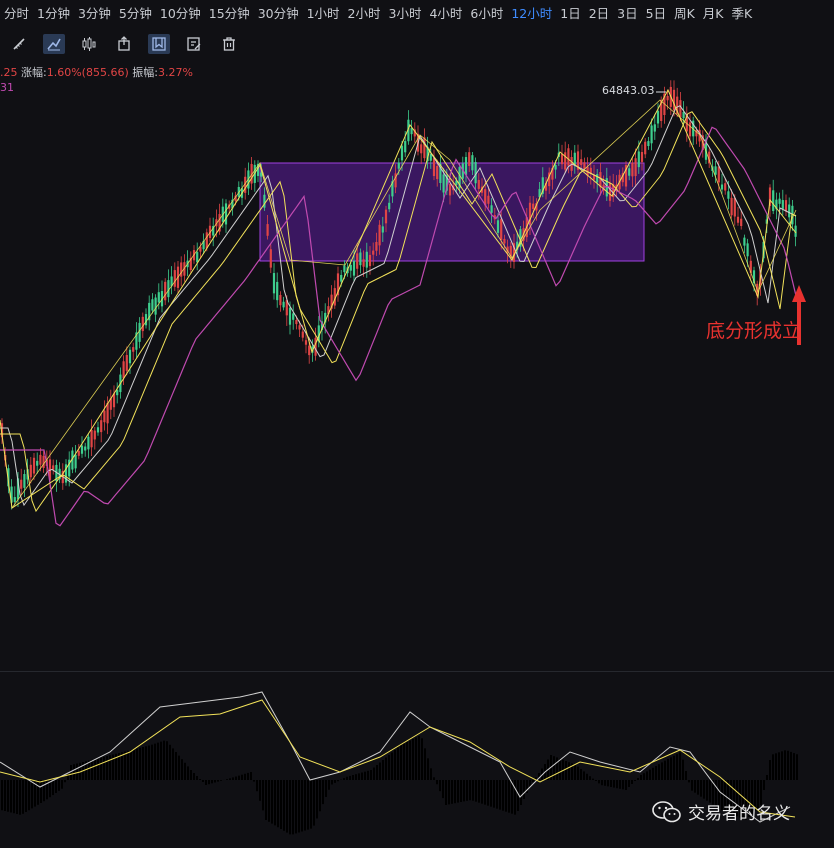  What do you see at coordinates (135, 14) in the screenshot?
I see `timeframe-3: 5分钟` at bounding box center [135, 14].